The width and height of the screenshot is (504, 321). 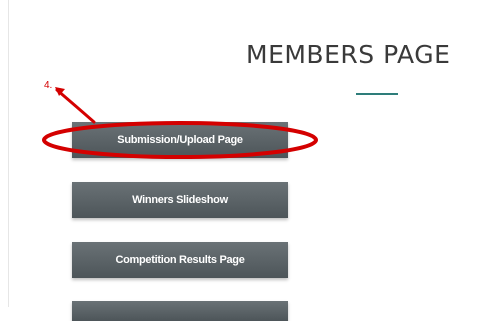 I want to click on page-title: MEMBERS PAGE, so click(x=348, y=54).